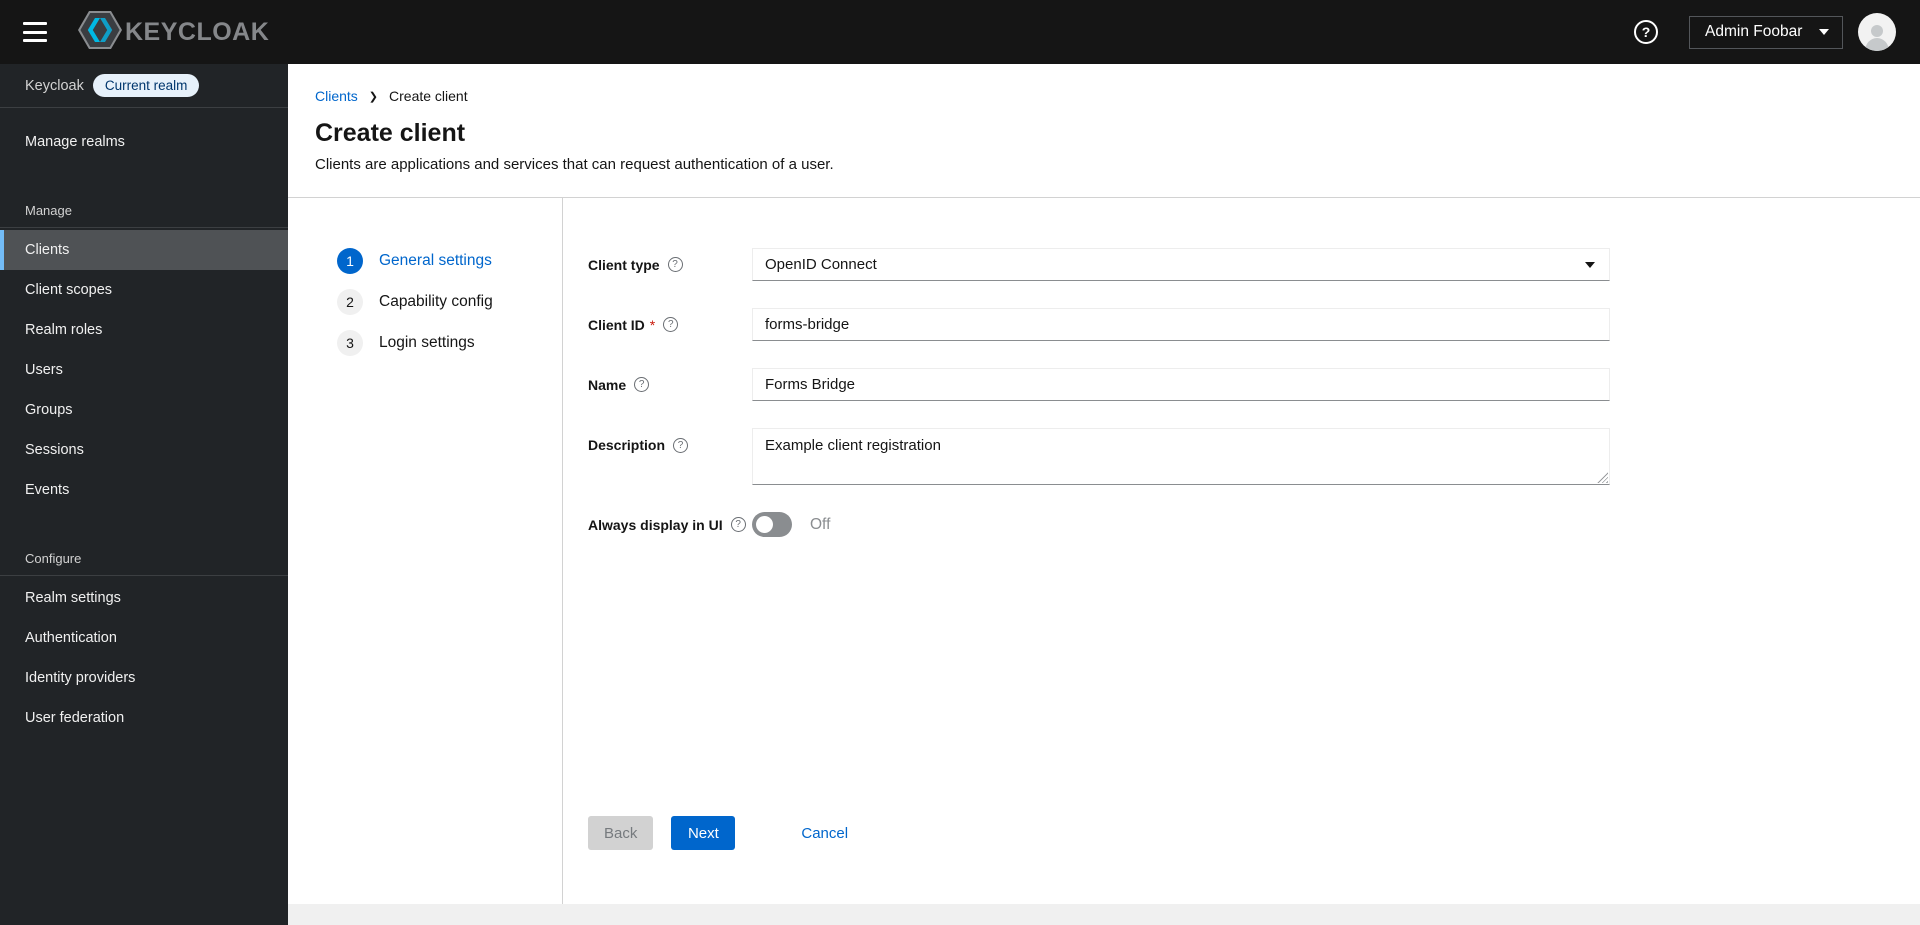 The height and width of the screenshot is (925, 1920). I want to click on current-realm-badge: Current realm, so click(146, 85).